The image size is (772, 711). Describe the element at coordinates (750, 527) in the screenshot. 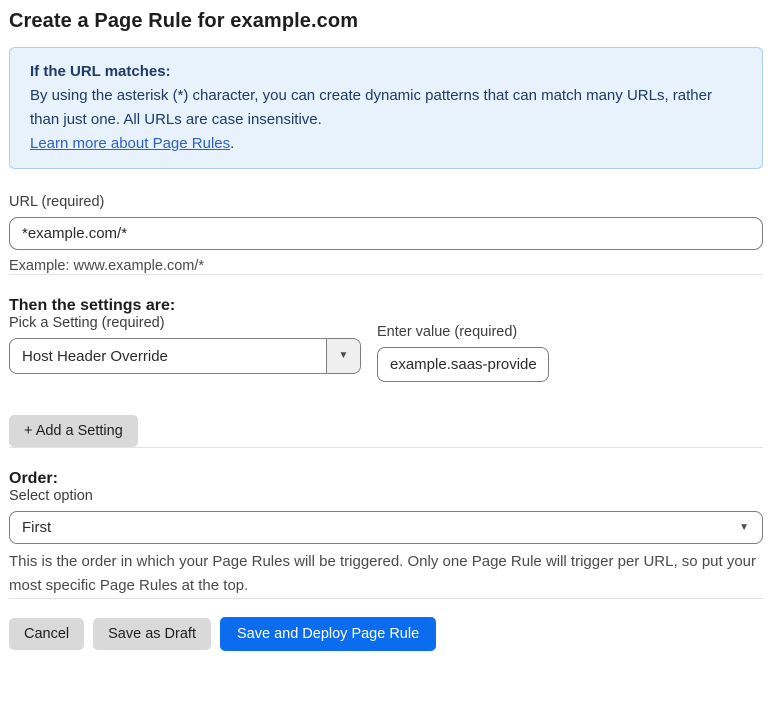

I see `order-select-arrow: ▼` at that location.